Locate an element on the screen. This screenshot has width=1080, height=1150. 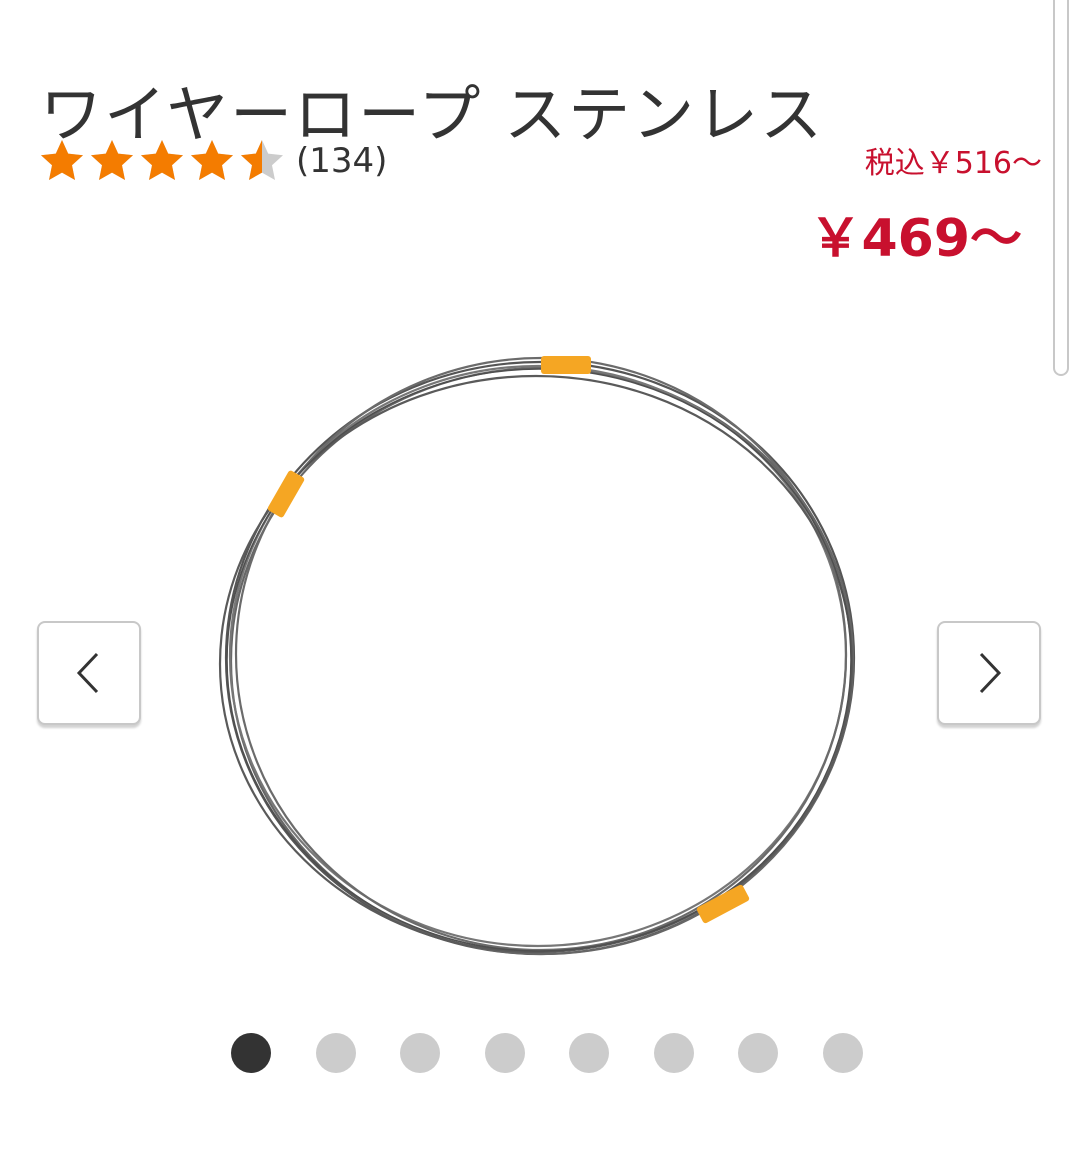
star-half-icon is located at coordinates (262, 160).